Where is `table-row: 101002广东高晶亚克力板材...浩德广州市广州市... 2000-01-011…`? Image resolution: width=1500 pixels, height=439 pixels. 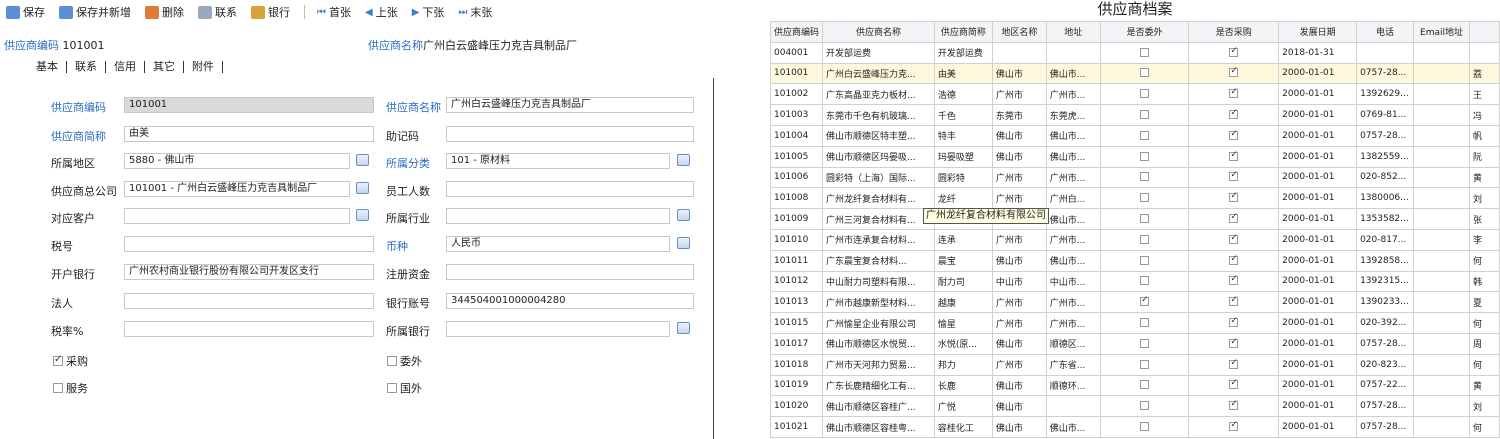
table-row: 101002广东高晶亚克力板材...浩德广州市广州市... 2000-01-011… is located at coordinates (1134, 94).